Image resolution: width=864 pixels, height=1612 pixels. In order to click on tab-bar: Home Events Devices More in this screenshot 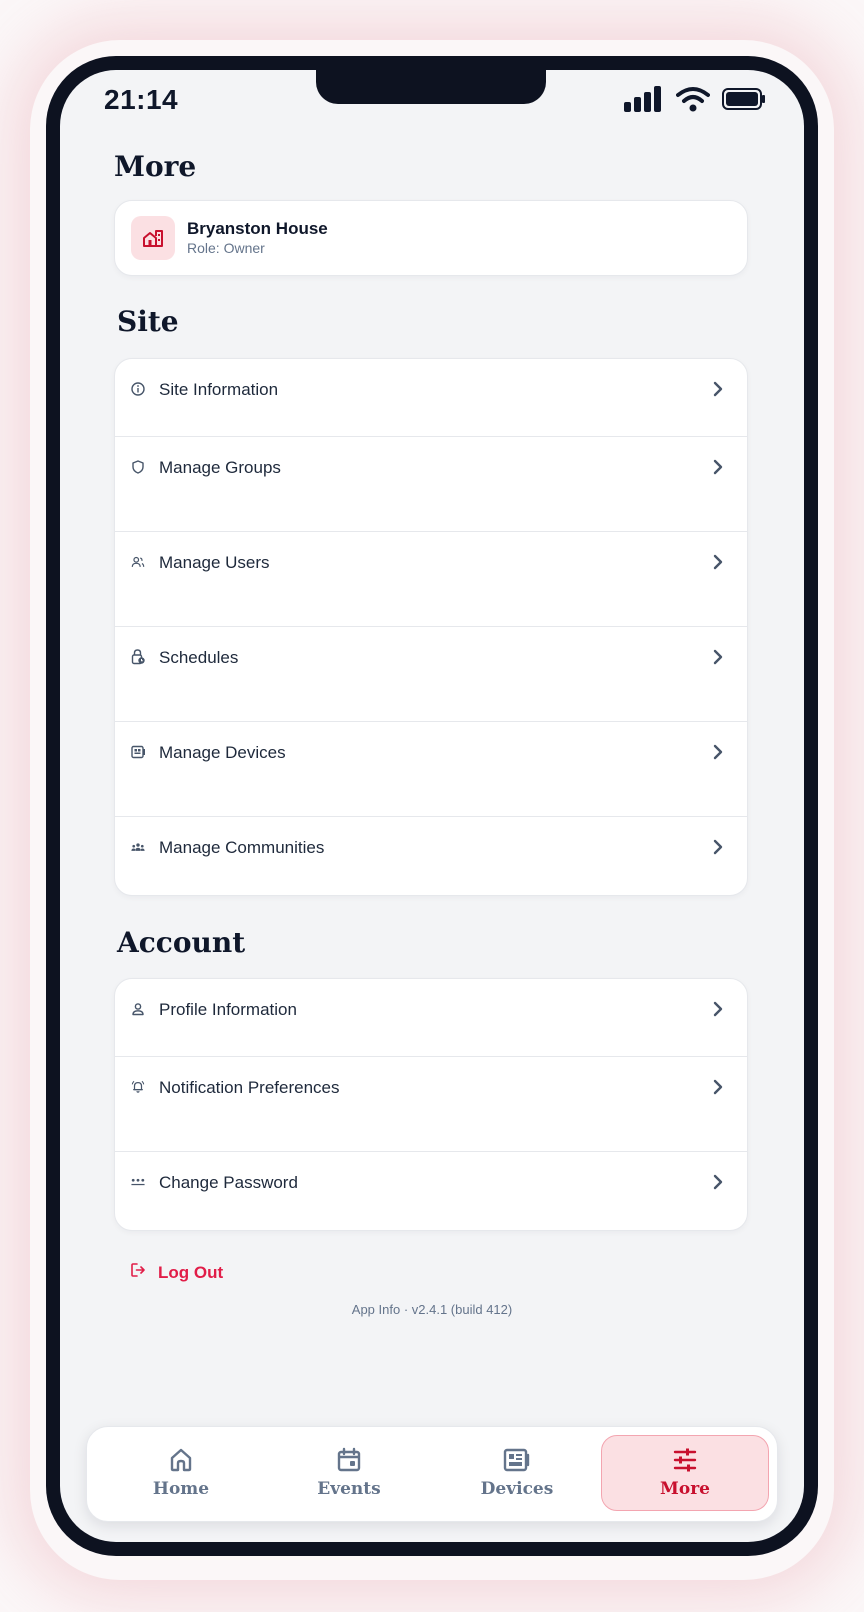, I will do `click(432, 1474)`.